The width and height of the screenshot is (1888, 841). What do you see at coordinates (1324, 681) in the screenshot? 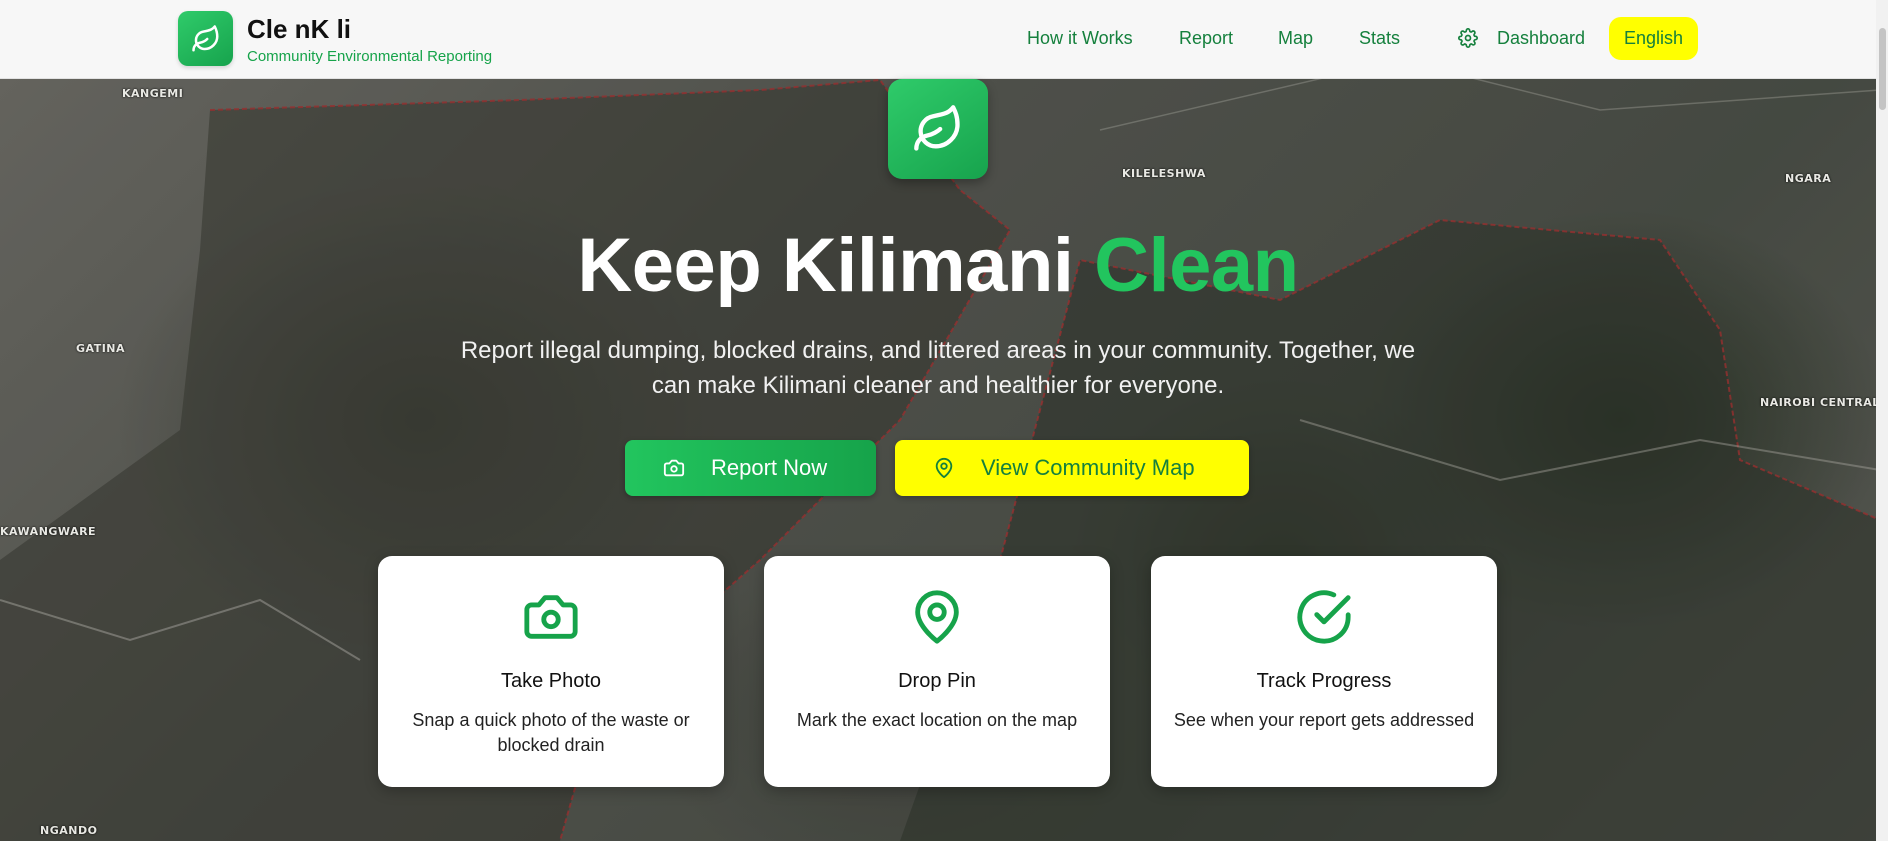
I see `feature-title: Track Progress` at bounding box center [1324, 681].